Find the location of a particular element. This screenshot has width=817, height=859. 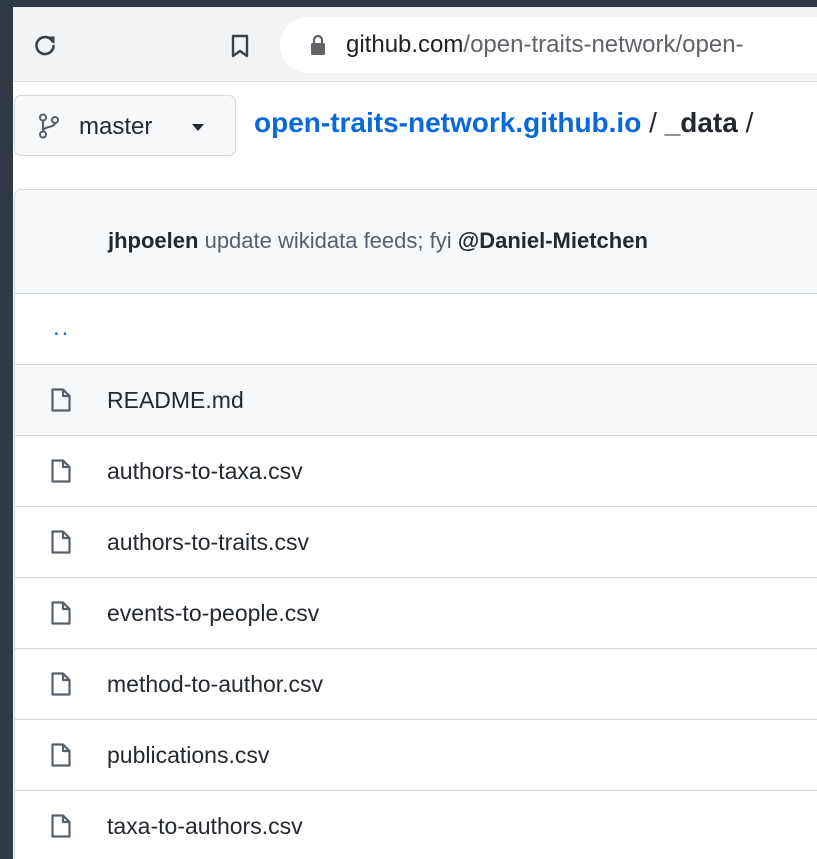

file-row: events-to-people.csv is located at coordinates (416, 613).